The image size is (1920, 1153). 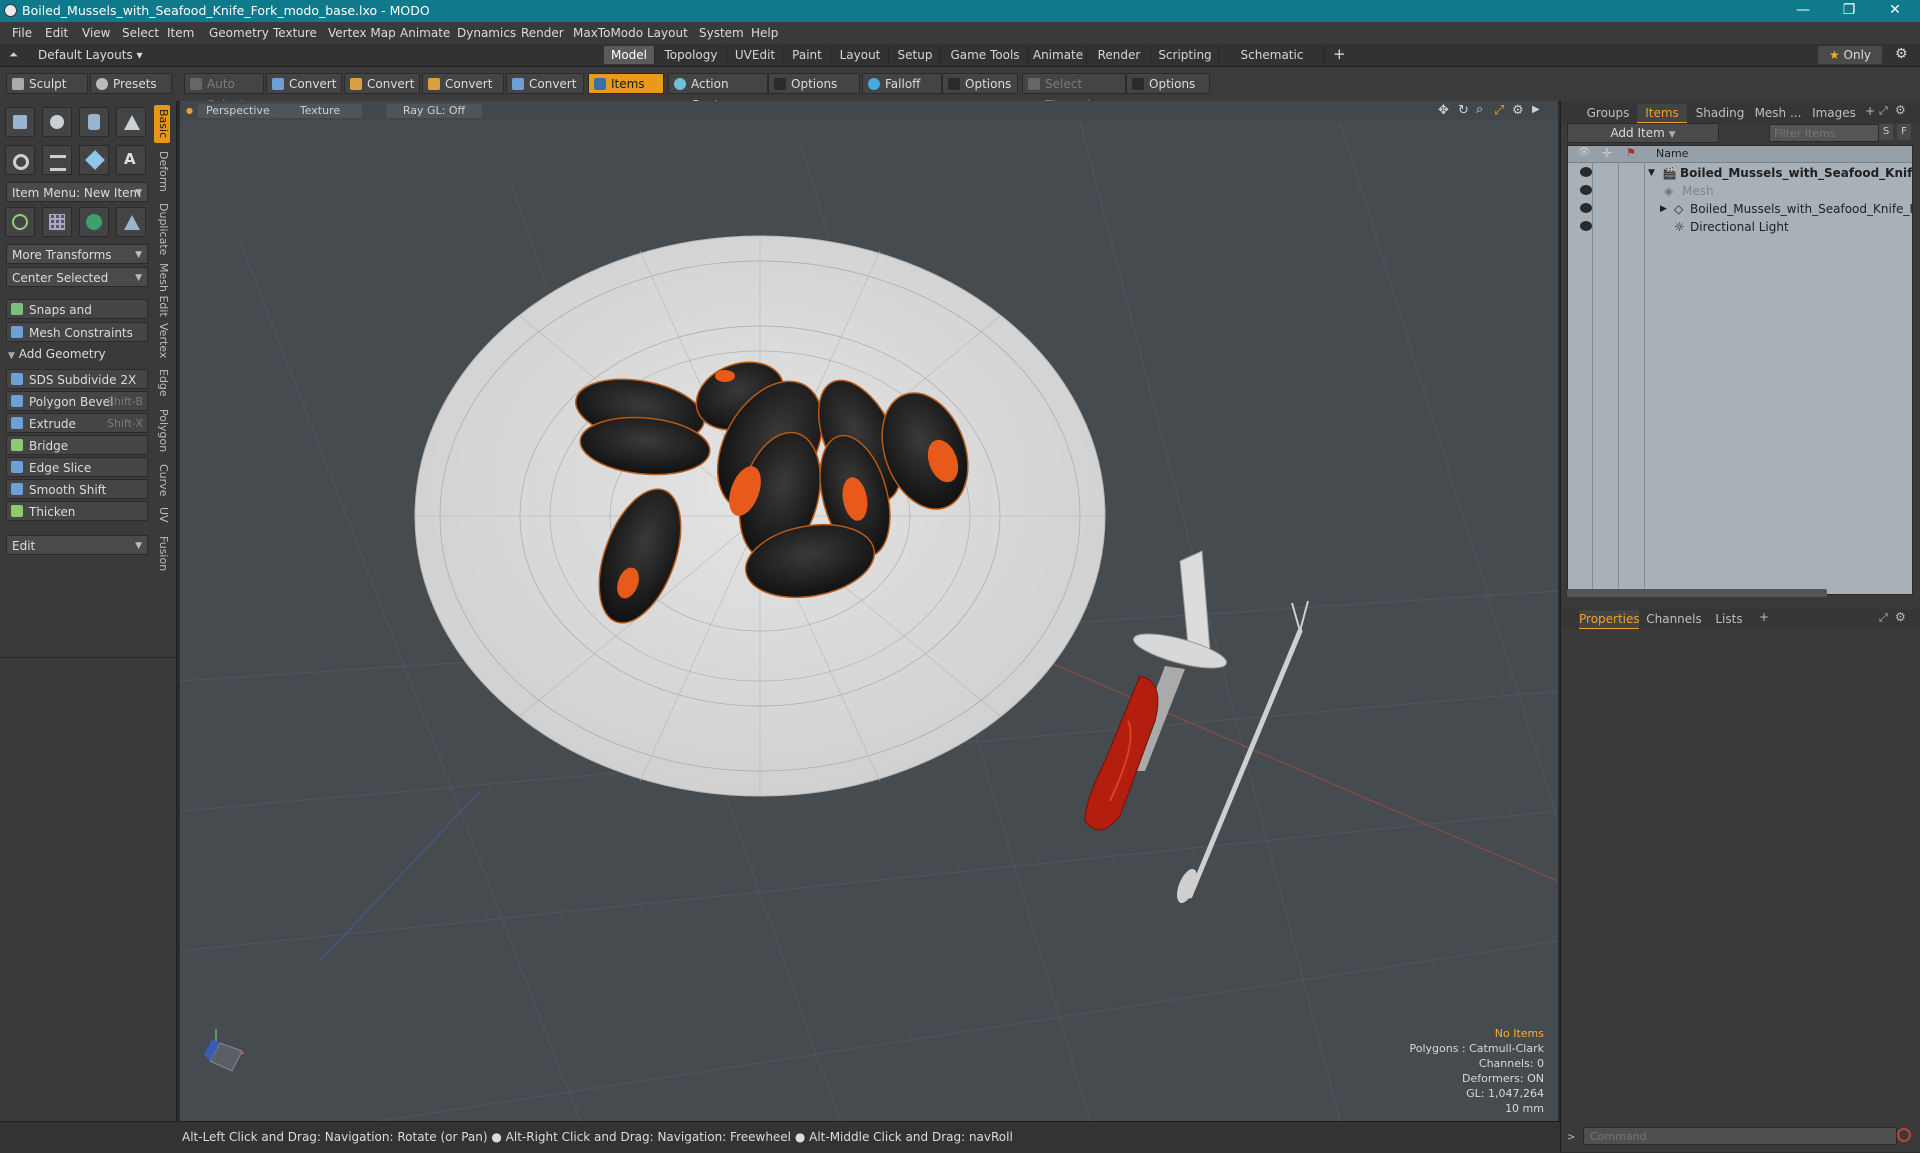 What do you see at coordinates (1074, 92) in the screenshot?
I see `select-through-button: Select Through` at bounding box center [1074, 92].